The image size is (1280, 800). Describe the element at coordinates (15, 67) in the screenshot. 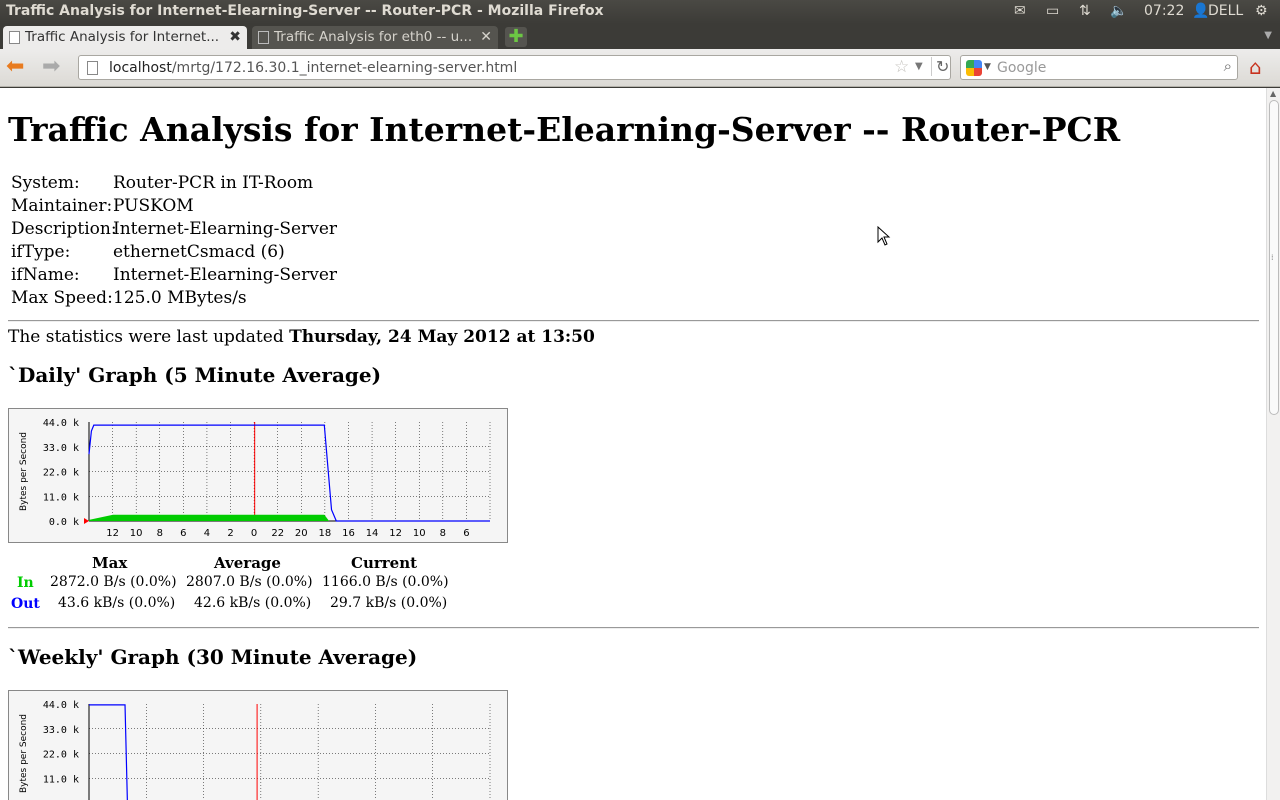

I see `back-button: ⬅` at that location.